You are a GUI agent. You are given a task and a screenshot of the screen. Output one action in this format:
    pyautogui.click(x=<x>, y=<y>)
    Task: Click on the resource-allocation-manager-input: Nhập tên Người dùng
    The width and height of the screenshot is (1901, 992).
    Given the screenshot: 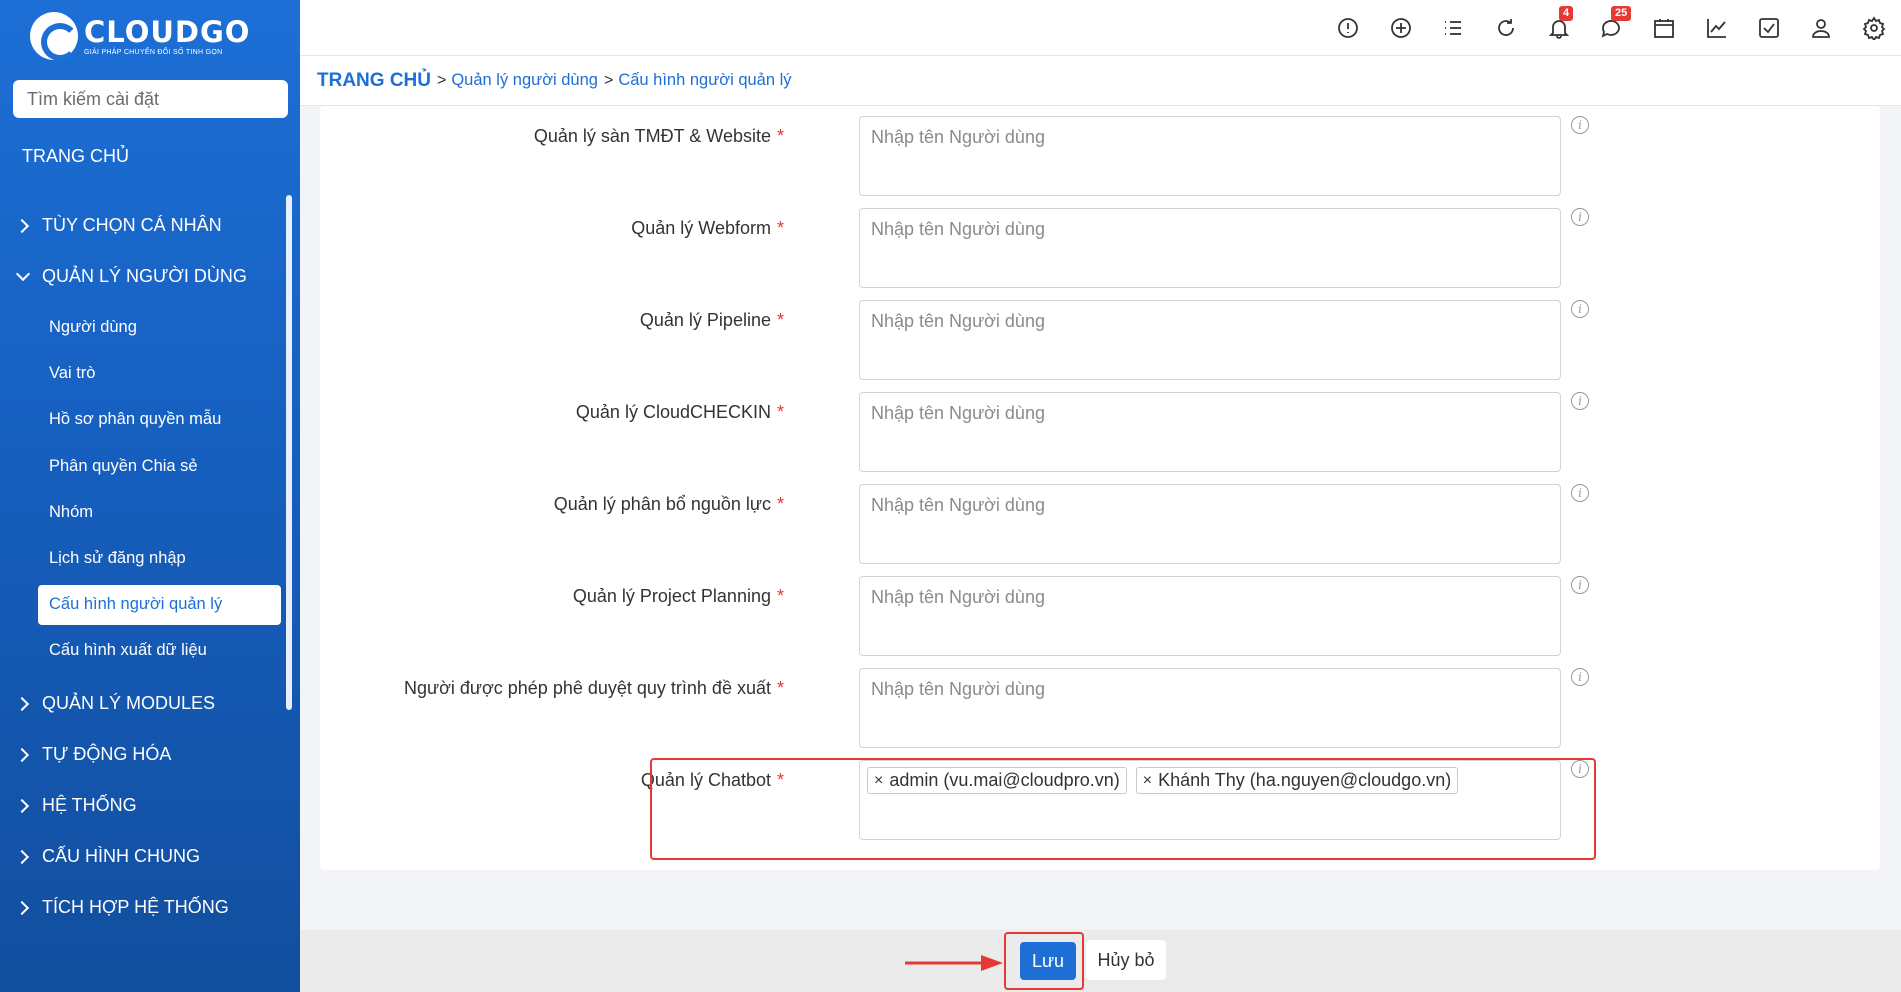 What is the action you would take?
    pyautogui.click(x=1210, y=524)
    